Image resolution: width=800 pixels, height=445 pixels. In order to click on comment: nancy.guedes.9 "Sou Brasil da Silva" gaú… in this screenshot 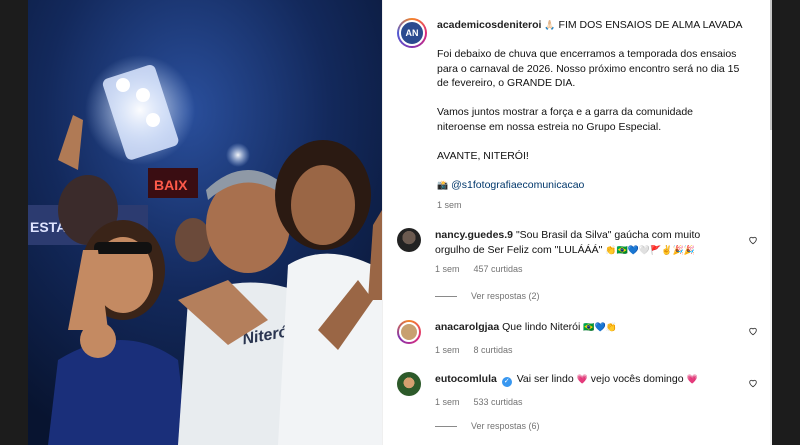, I will do `click(577, 252)`.